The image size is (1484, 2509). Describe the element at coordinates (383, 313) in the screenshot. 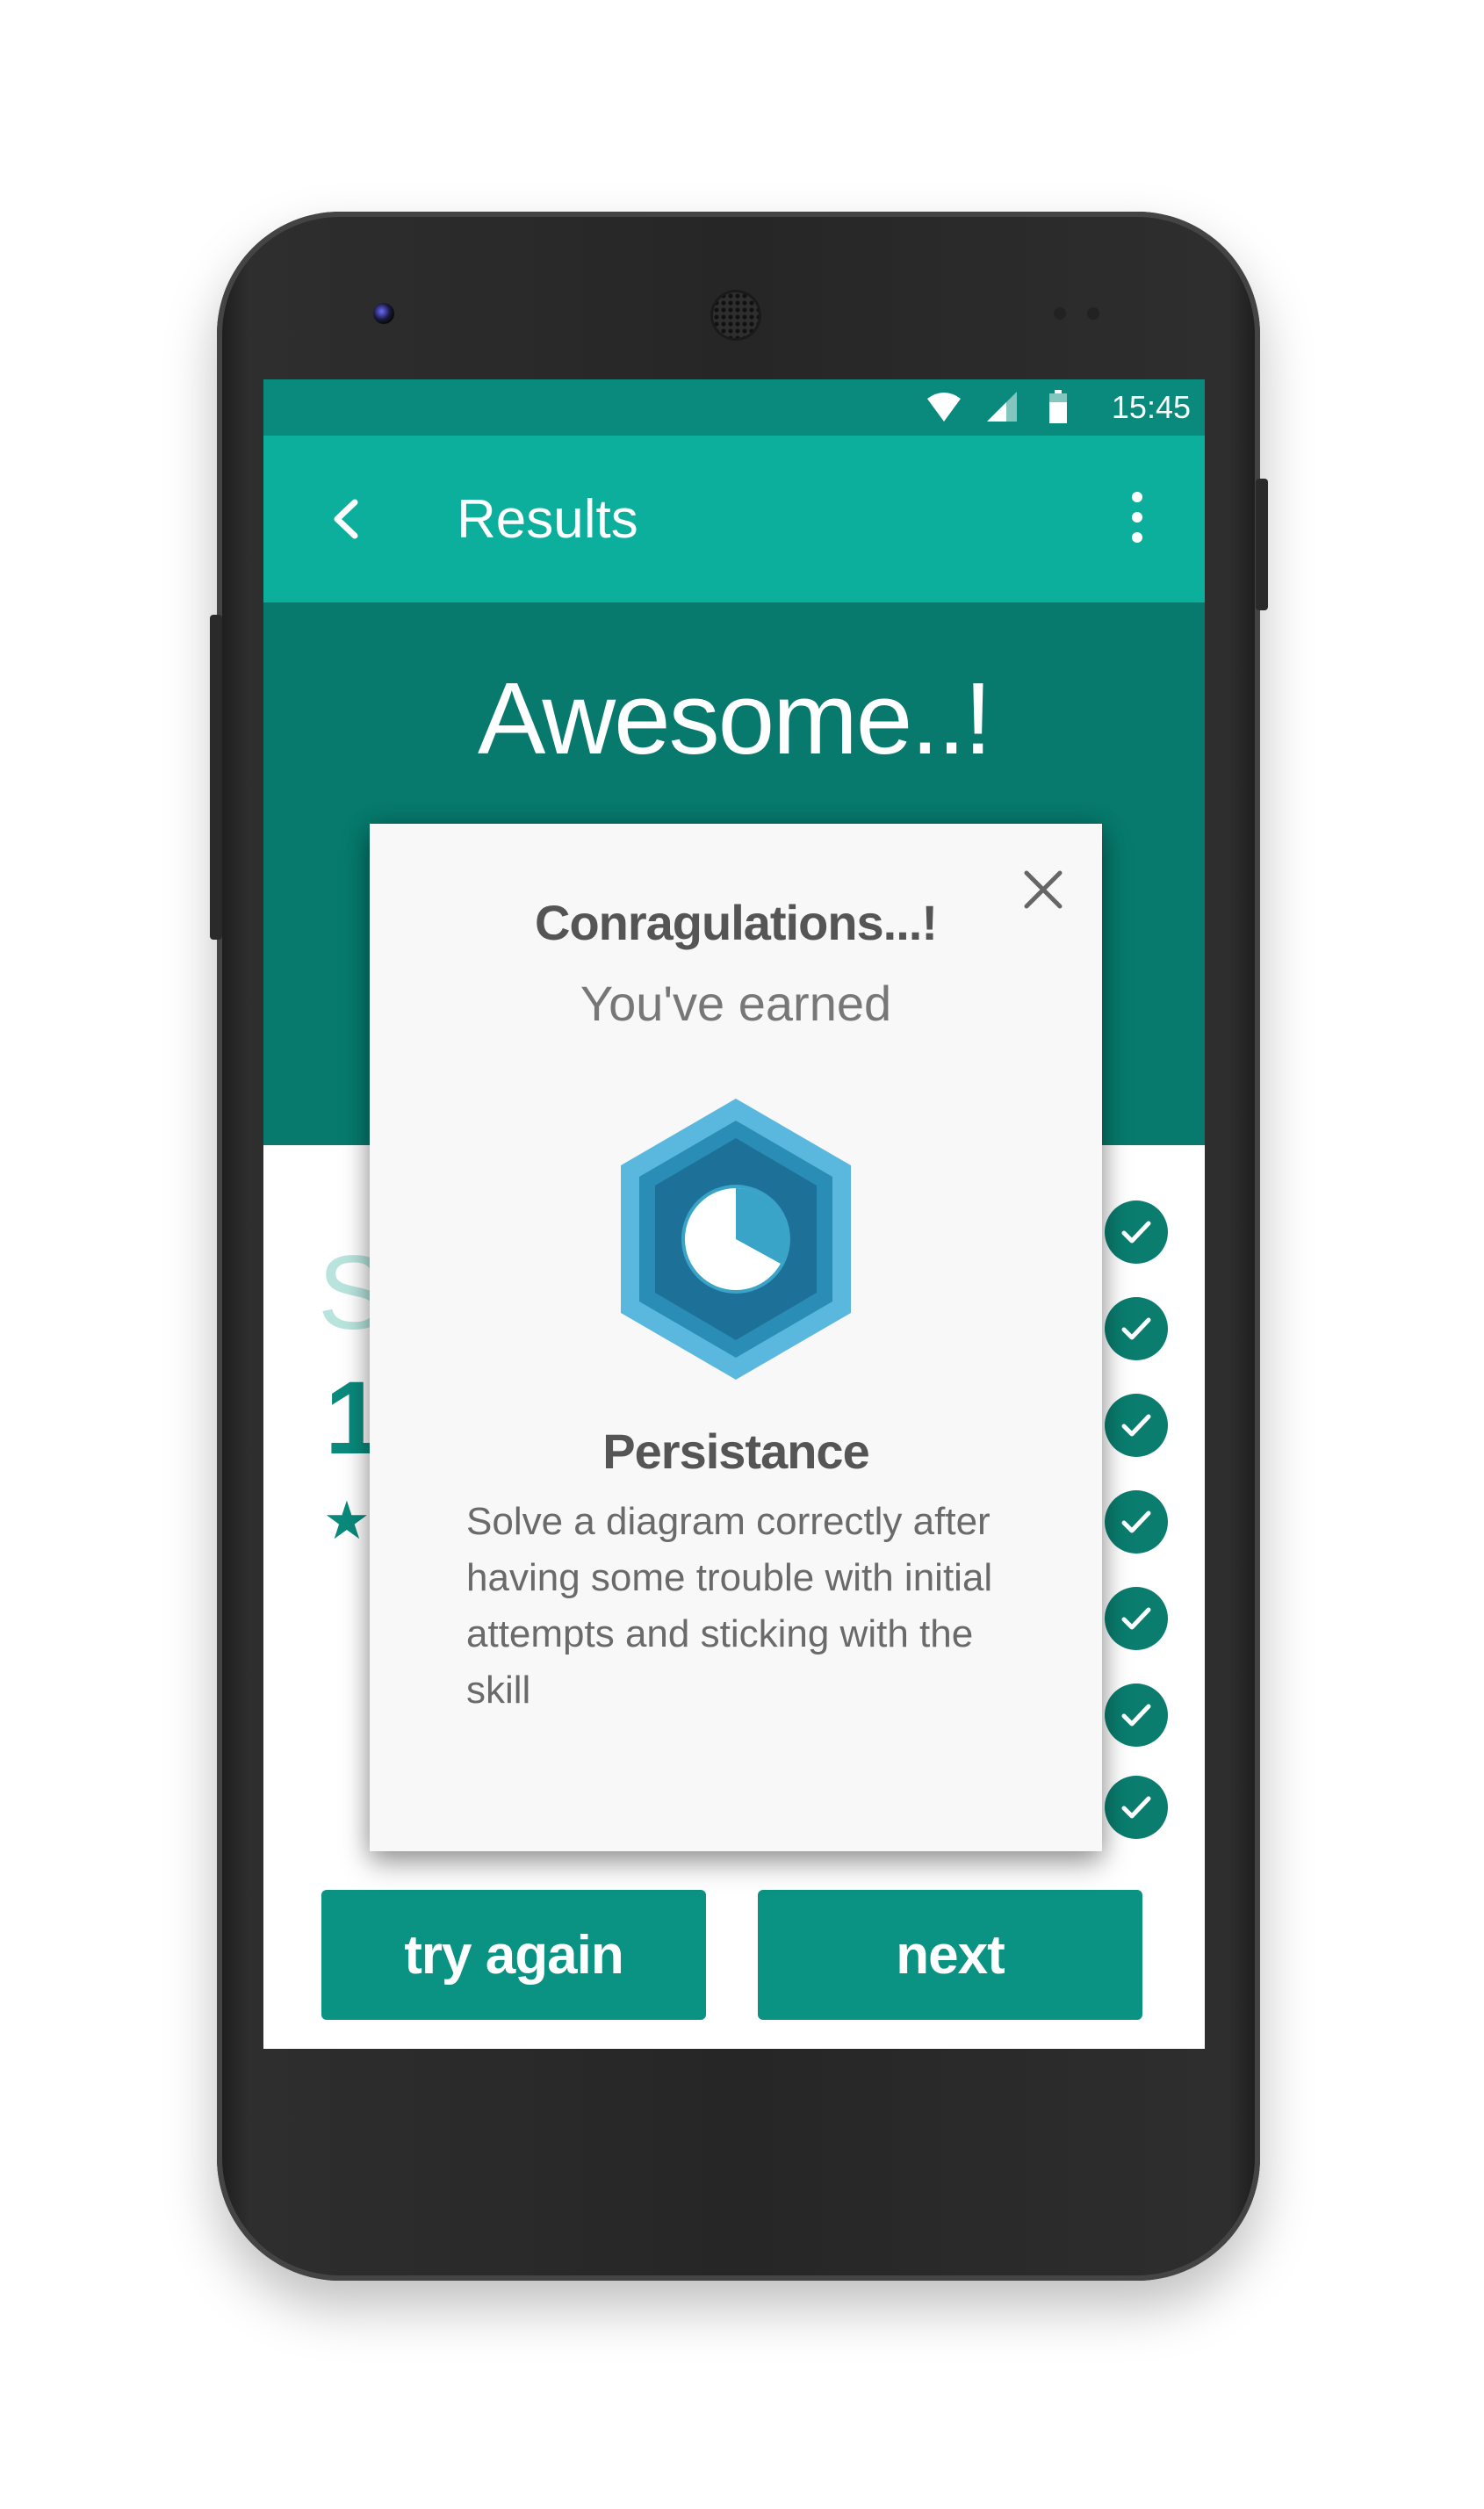

I see `front-camera` at that location.